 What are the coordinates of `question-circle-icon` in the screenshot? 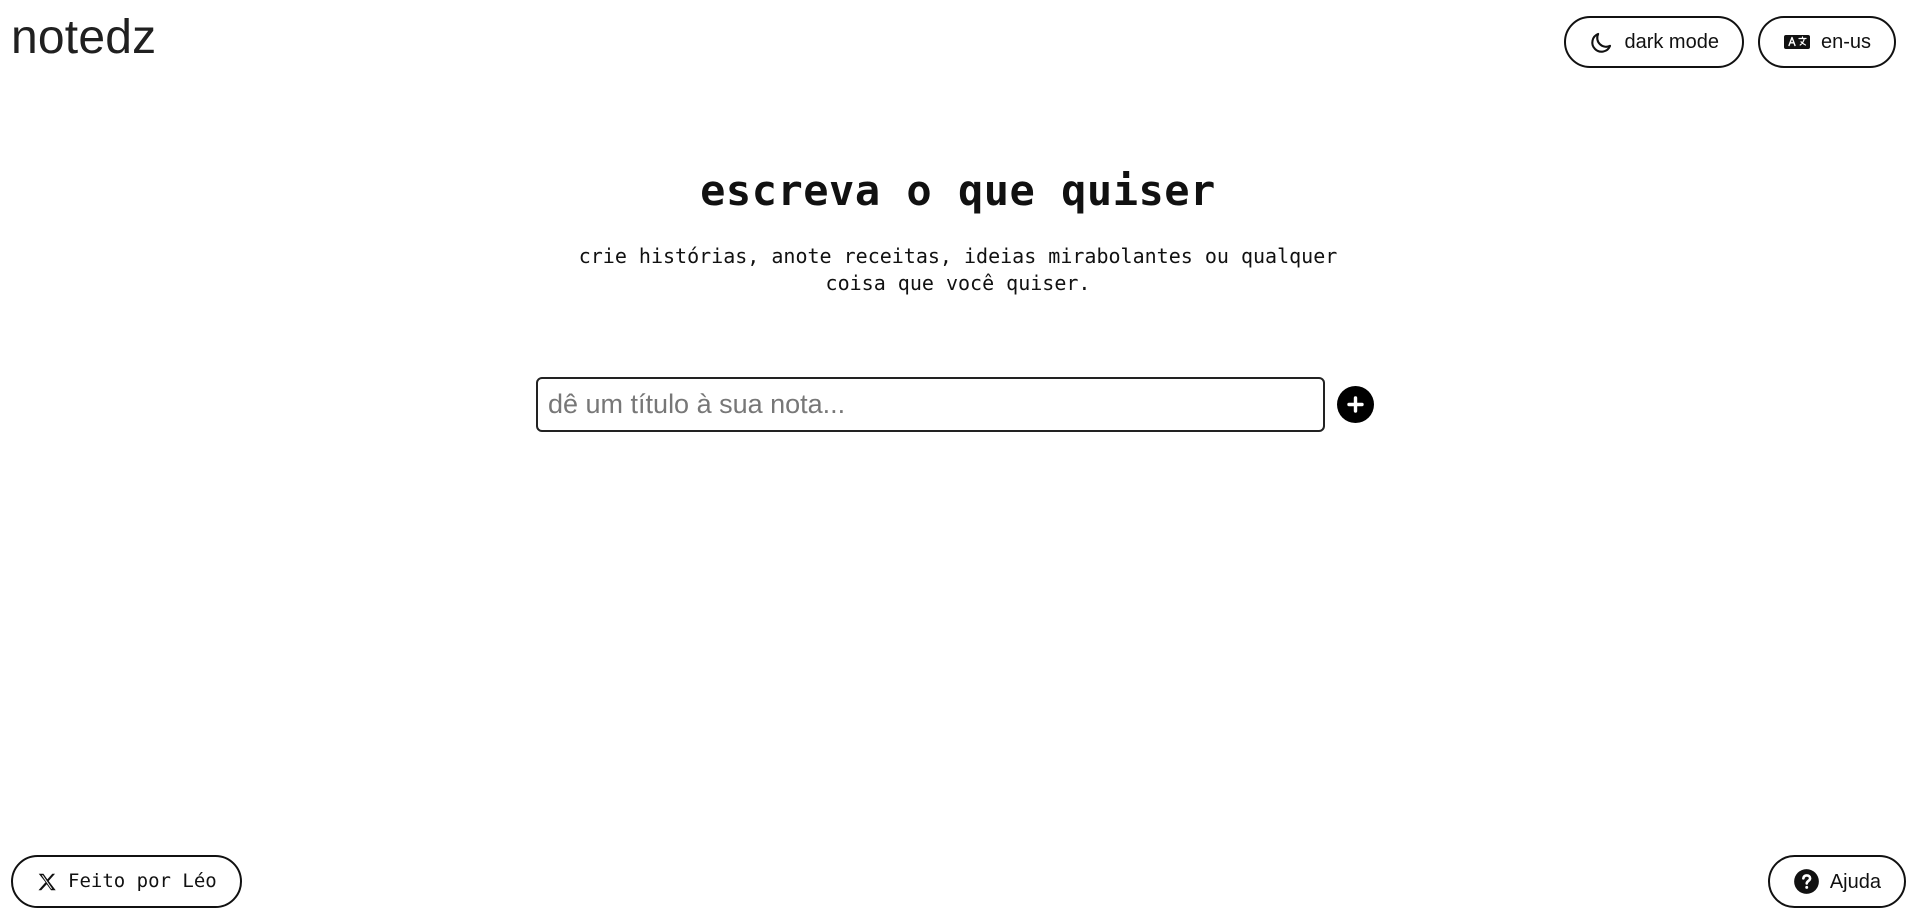 It's located at (1806, 881).